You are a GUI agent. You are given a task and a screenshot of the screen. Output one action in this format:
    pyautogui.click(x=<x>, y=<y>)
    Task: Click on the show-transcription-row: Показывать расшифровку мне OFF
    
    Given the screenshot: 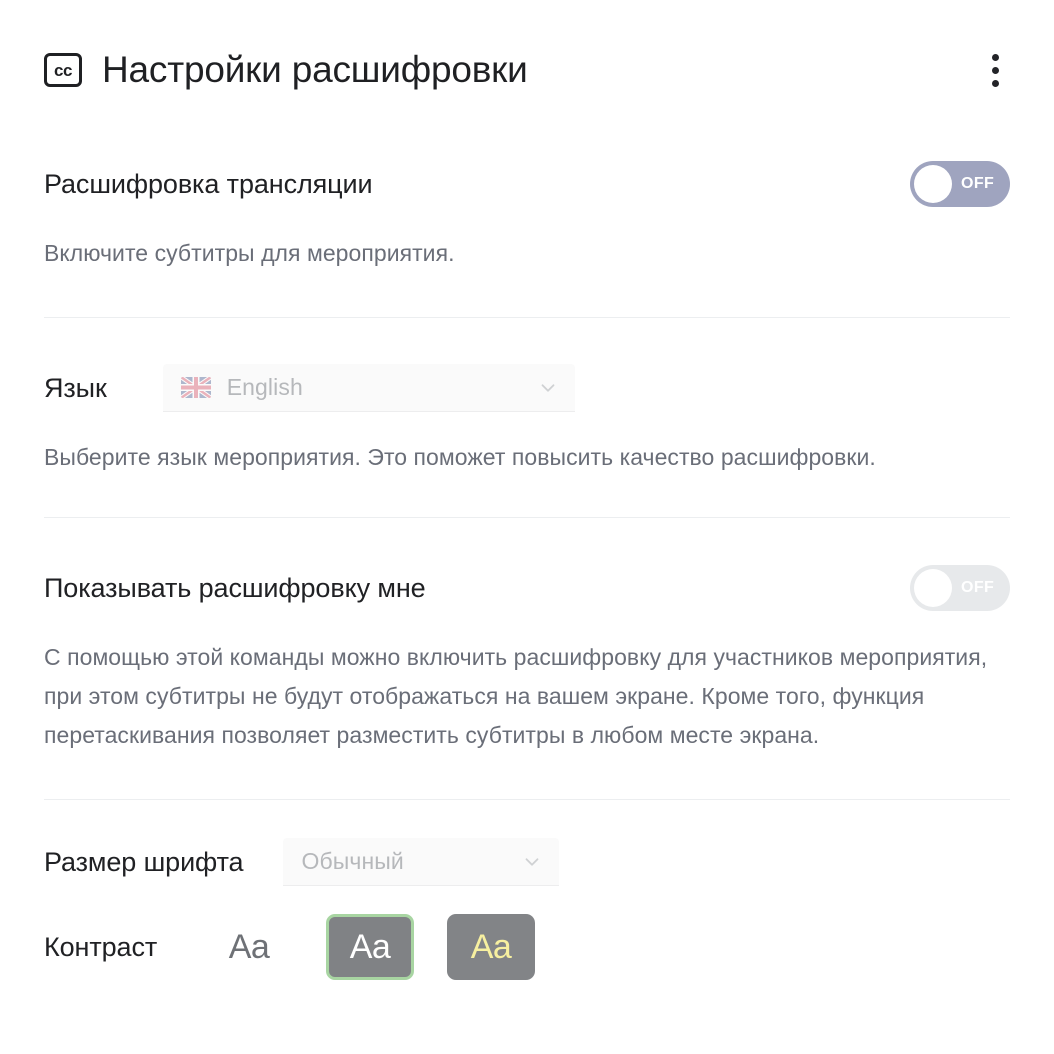 What is the action you would take?
    pyautogui.click(x=527, y=588)
    